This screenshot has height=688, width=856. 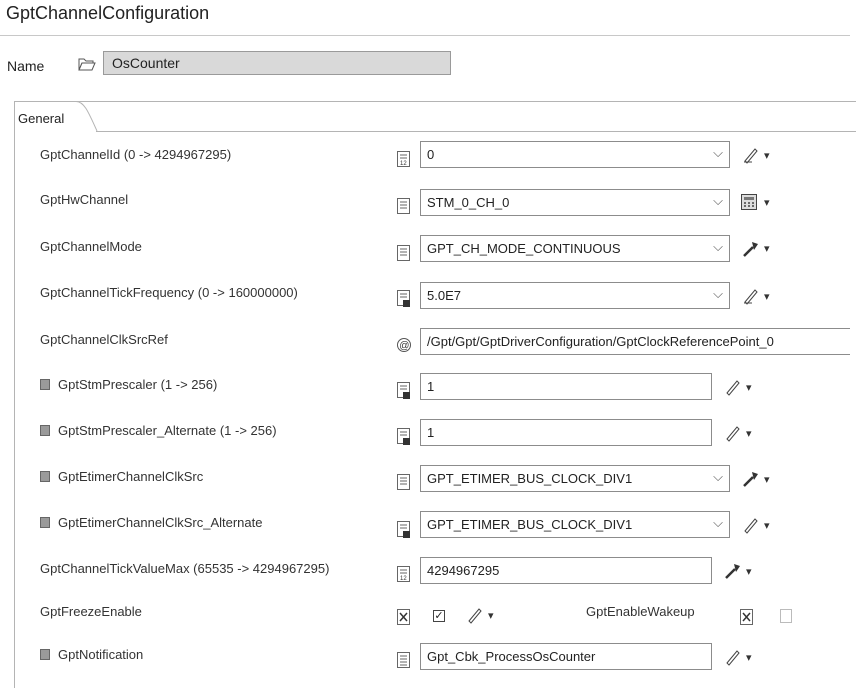 What do you see at coordinates (277, 63) in the screenshot?
I see `name-input: OsCounter` at bounding box center [277, 63].